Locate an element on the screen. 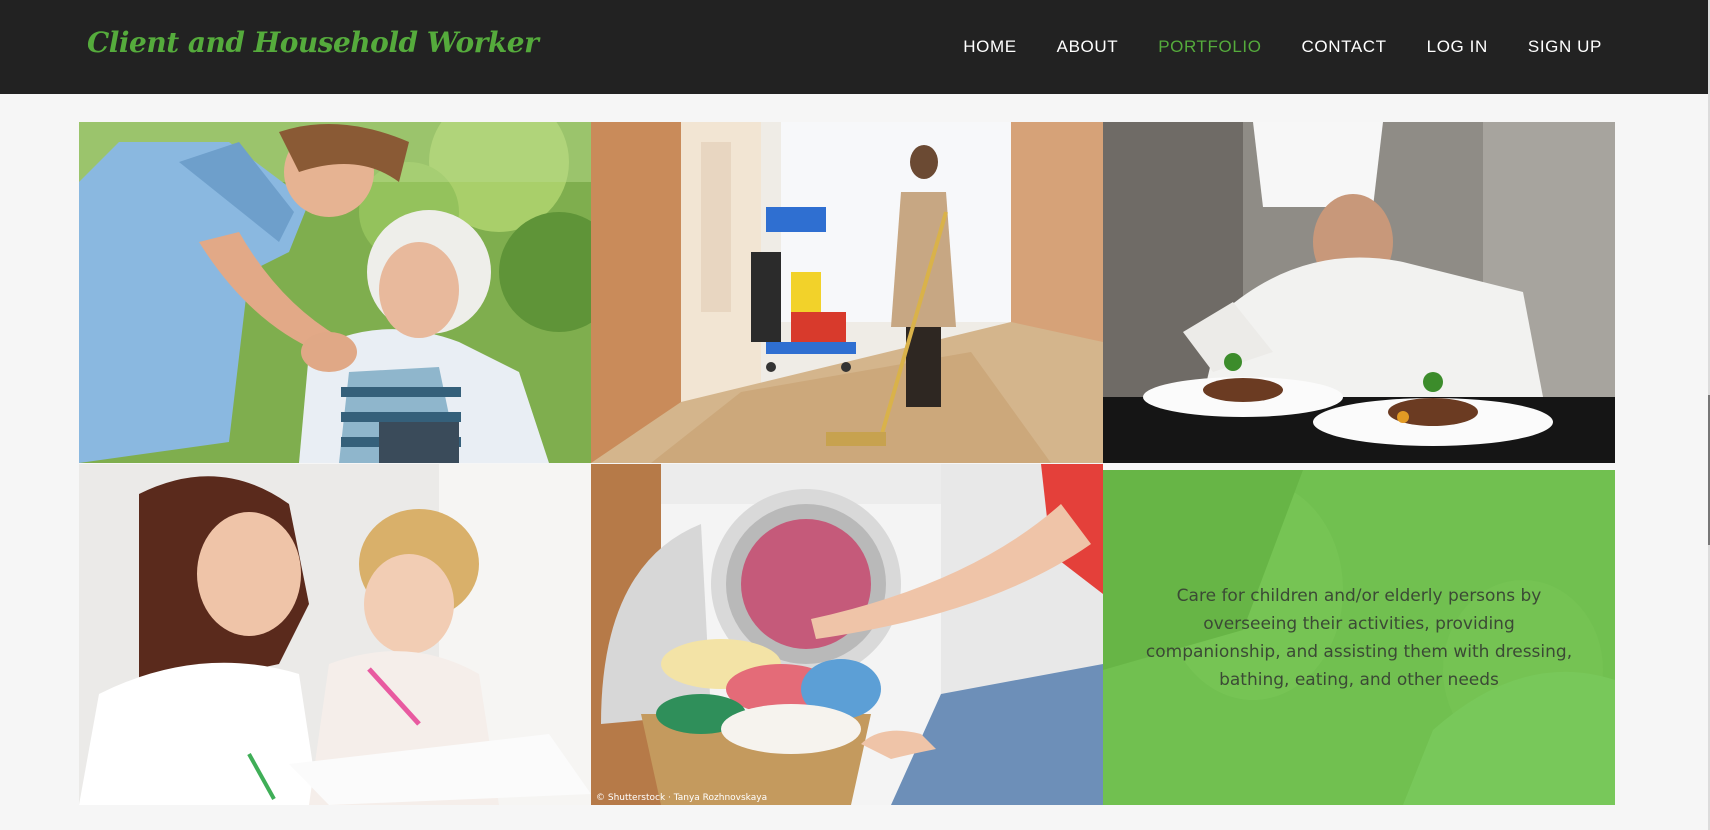 This screenshot has height=830, width=1710. photo-laundry: © Shutterstock · Tanya Rozhnovskaya is located at coordinates (847, 634).